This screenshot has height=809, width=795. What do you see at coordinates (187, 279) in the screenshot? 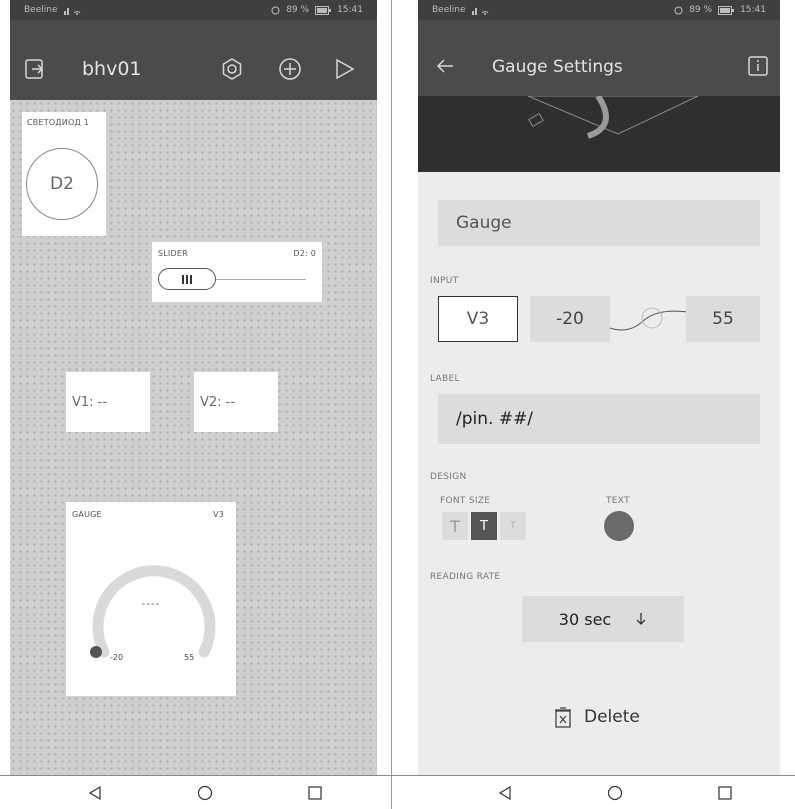
I see `slider-handle` at bounding box center [187, 279].